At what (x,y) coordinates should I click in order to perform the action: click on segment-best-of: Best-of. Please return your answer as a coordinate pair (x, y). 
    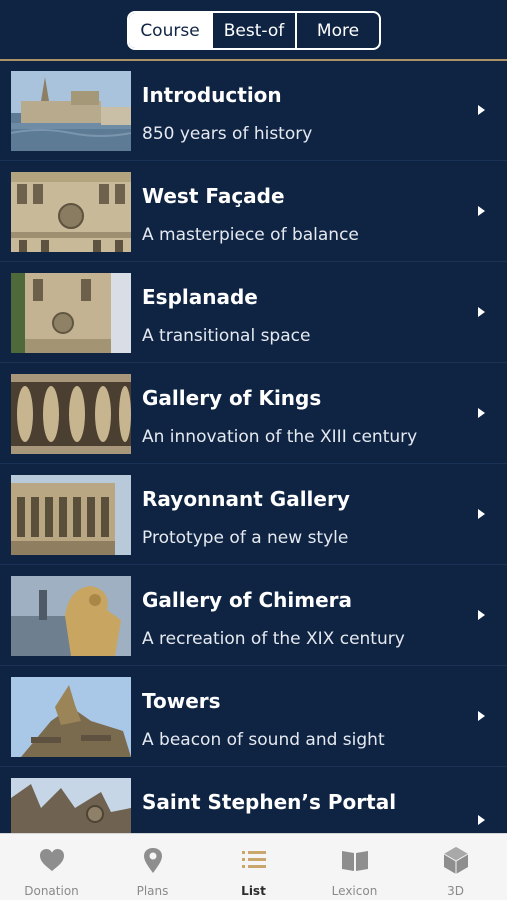
    Looking at the image, I should click on (253, 30).